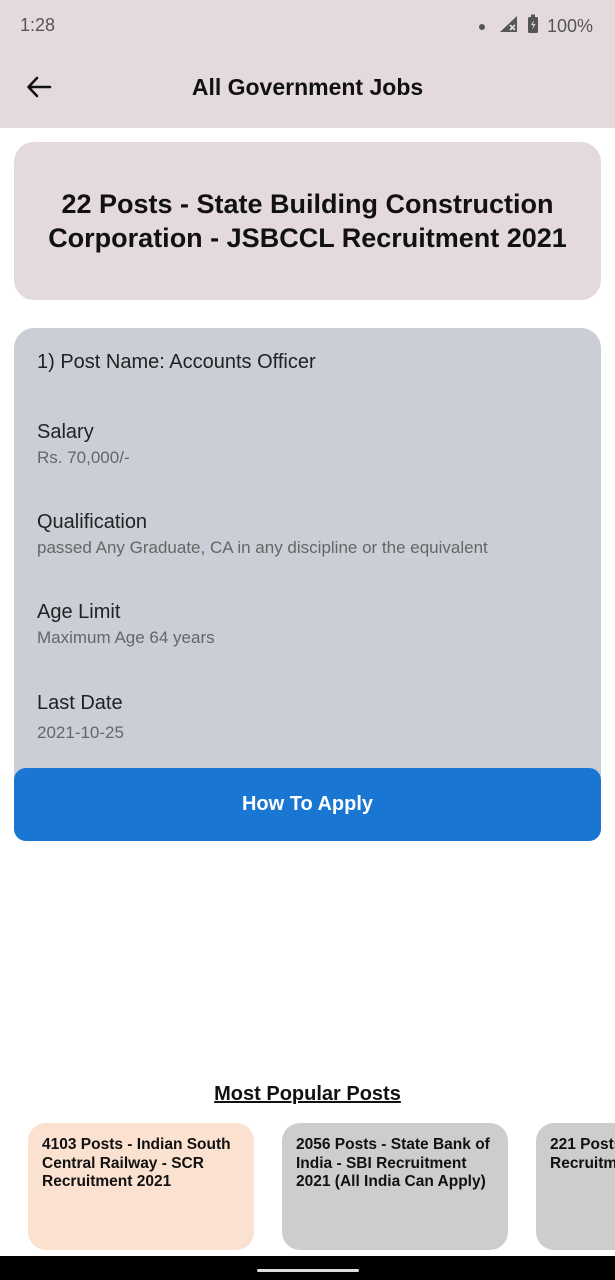 This screenshot has width=615, height=1280. Describe the element at coordinates (509, 26) in the screenshot. I see `signal-icon` at that location.